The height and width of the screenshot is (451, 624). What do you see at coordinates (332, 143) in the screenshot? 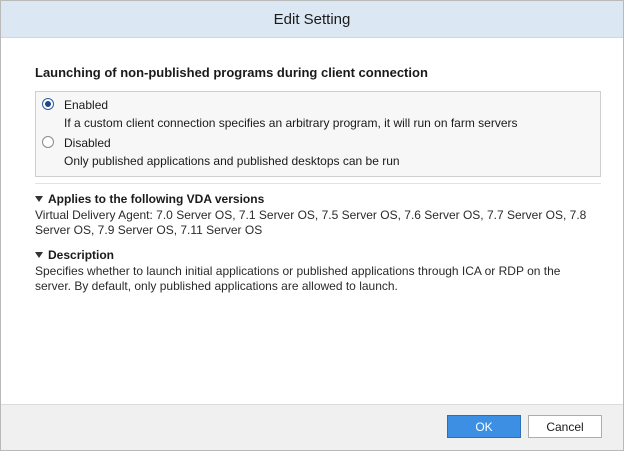
I see `disabled-label: Disabled` at bounding box center [332, 143].